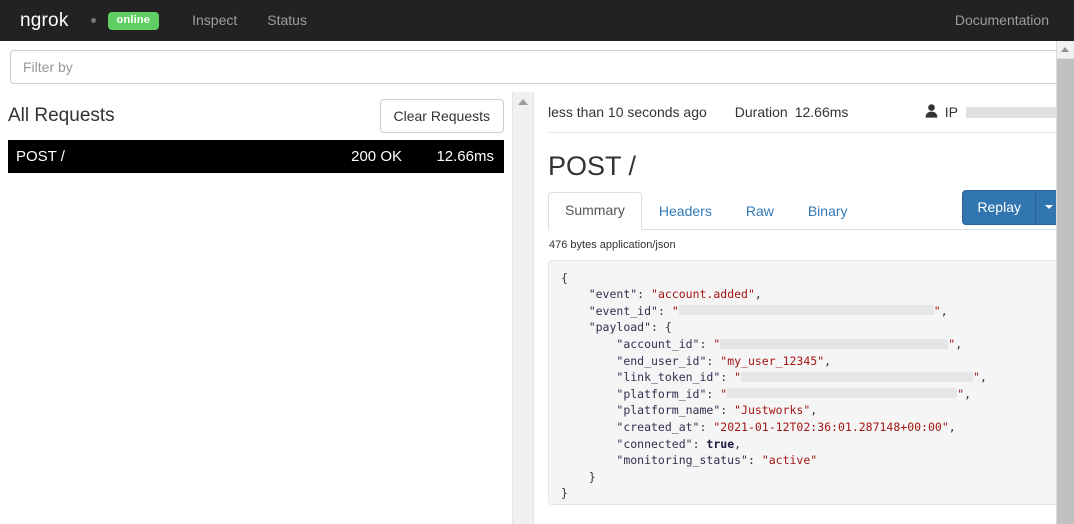 The image size is (1074, 524). I want to click on replay-button: Replay, so click(999, 207).